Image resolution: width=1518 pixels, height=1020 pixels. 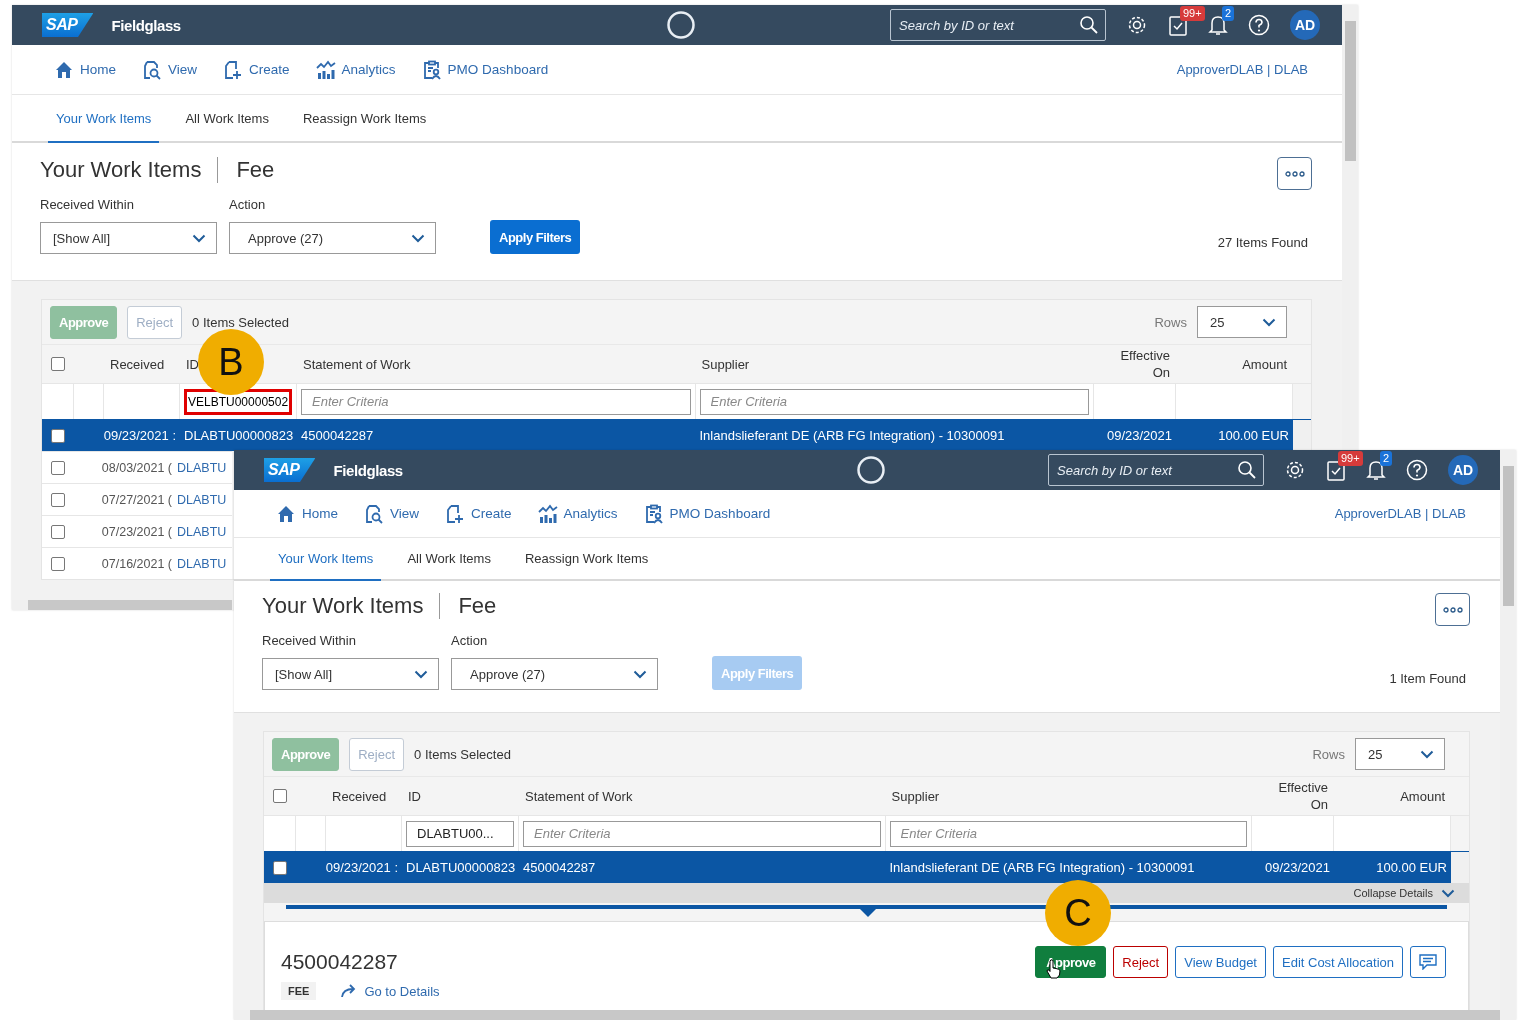 I want to click on table-cell: Inlandslieferant DE (ARB FG Integration) - 10300091, so click(x=1042, y=867).